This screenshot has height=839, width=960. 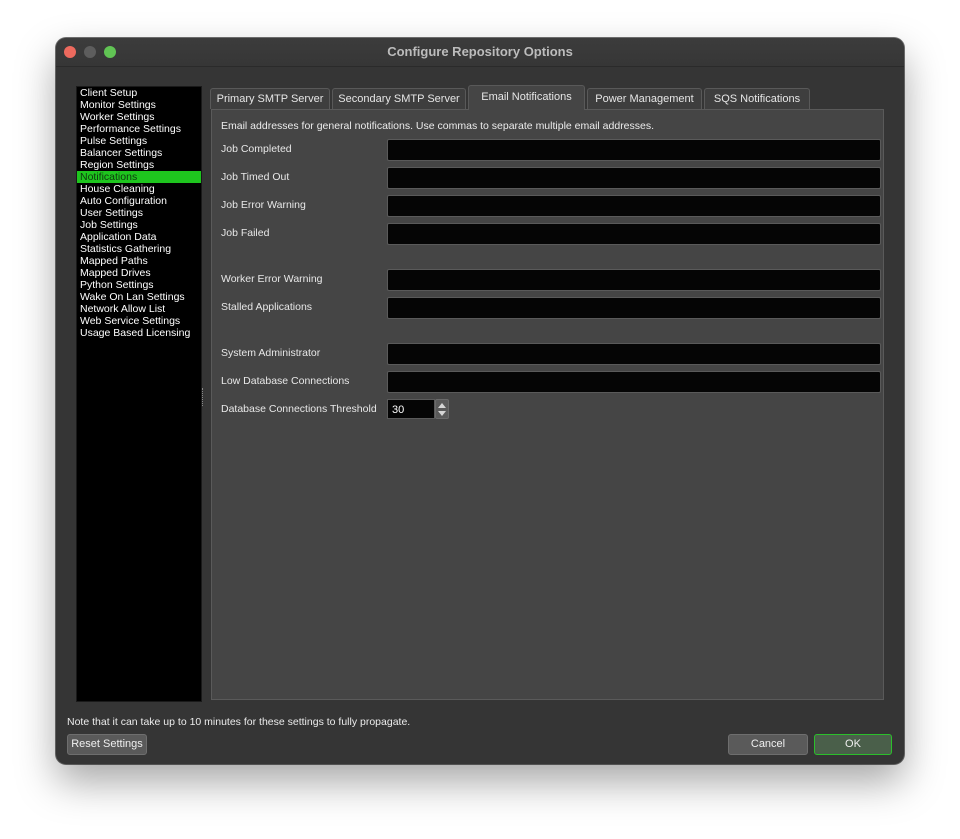 I want to click on threshold-spinbox: 30, so click(x=418, y=409).